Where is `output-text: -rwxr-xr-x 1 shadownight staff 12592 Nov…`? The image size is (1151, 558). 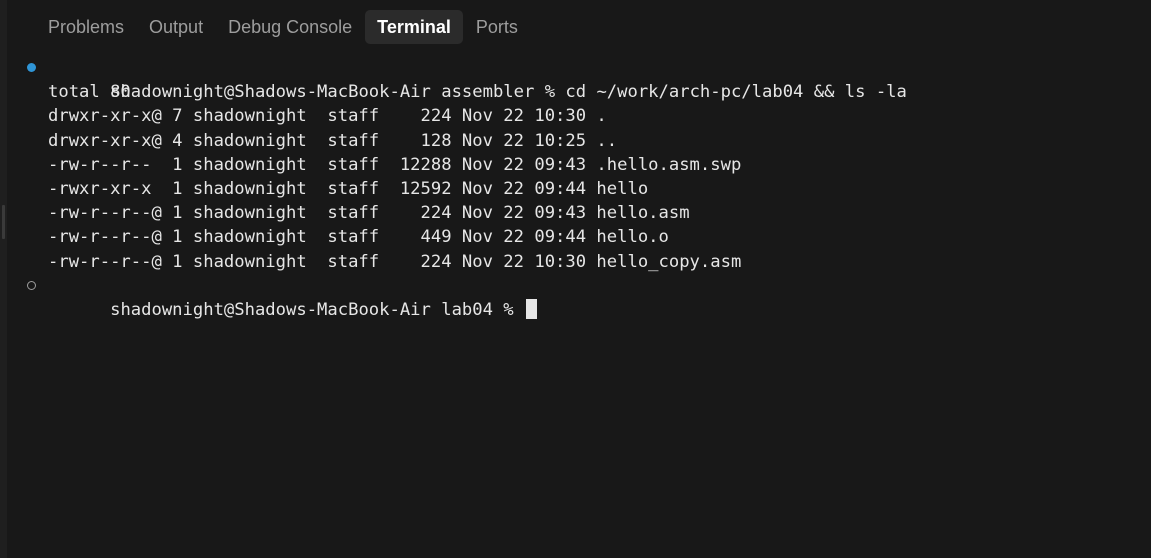
output-text: -rwxr-xr-x 1 shadownight staff 12592 Nov… is located at coordinates (348, 188).